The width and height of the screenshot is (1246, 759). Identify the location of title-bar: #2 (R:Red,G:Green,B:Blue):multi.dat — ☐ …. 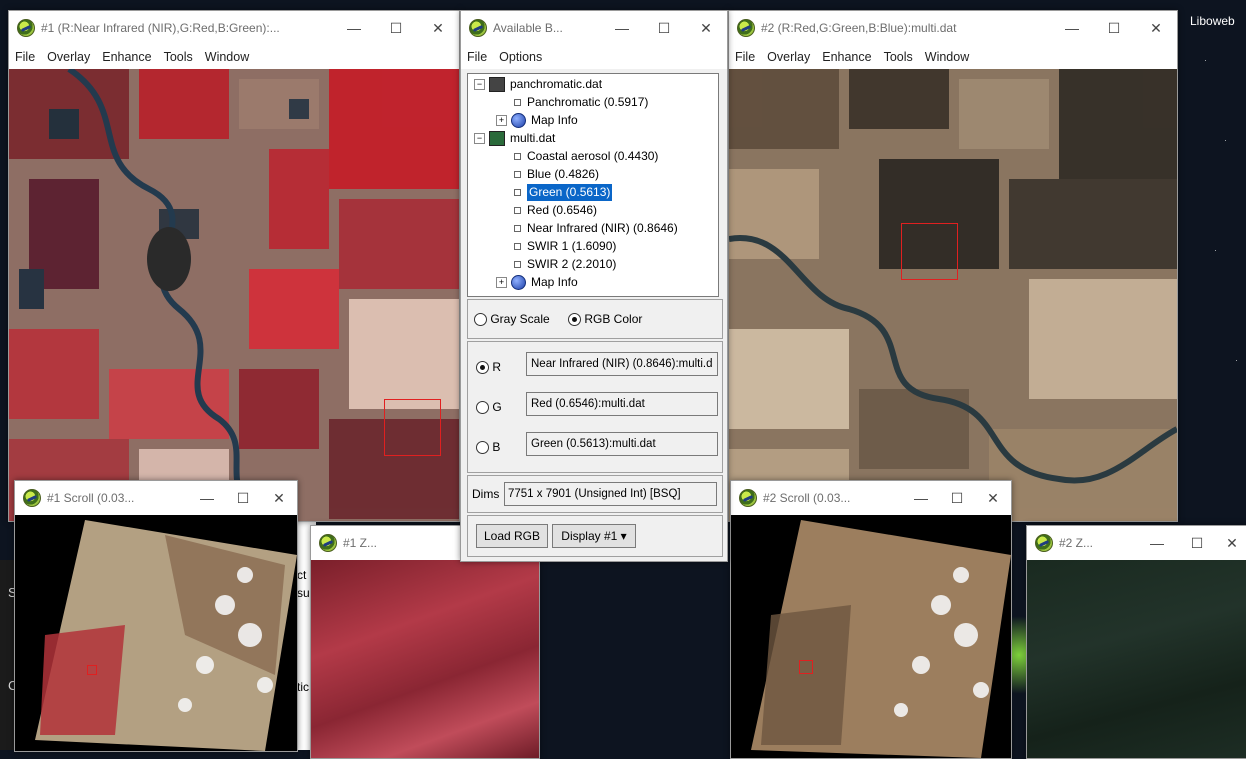
(953, 28).